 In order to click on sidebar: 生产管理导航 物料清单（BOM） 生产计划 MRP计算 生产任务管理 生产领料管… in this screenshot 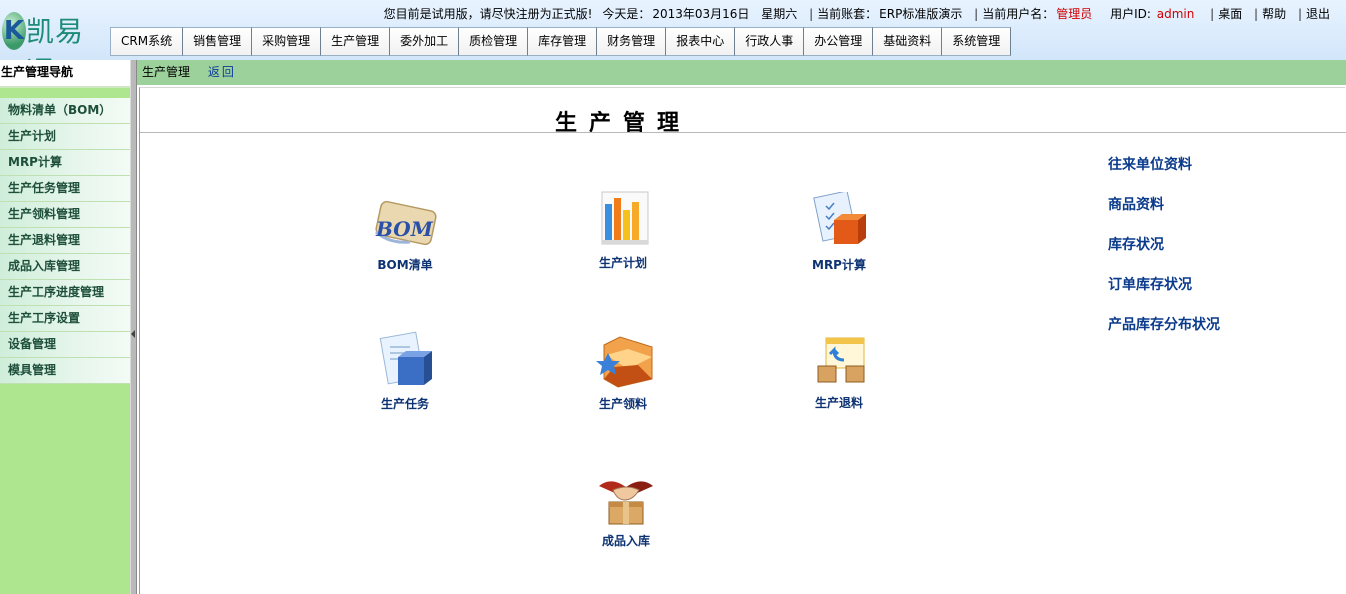, I will do `click(65, 327)`.